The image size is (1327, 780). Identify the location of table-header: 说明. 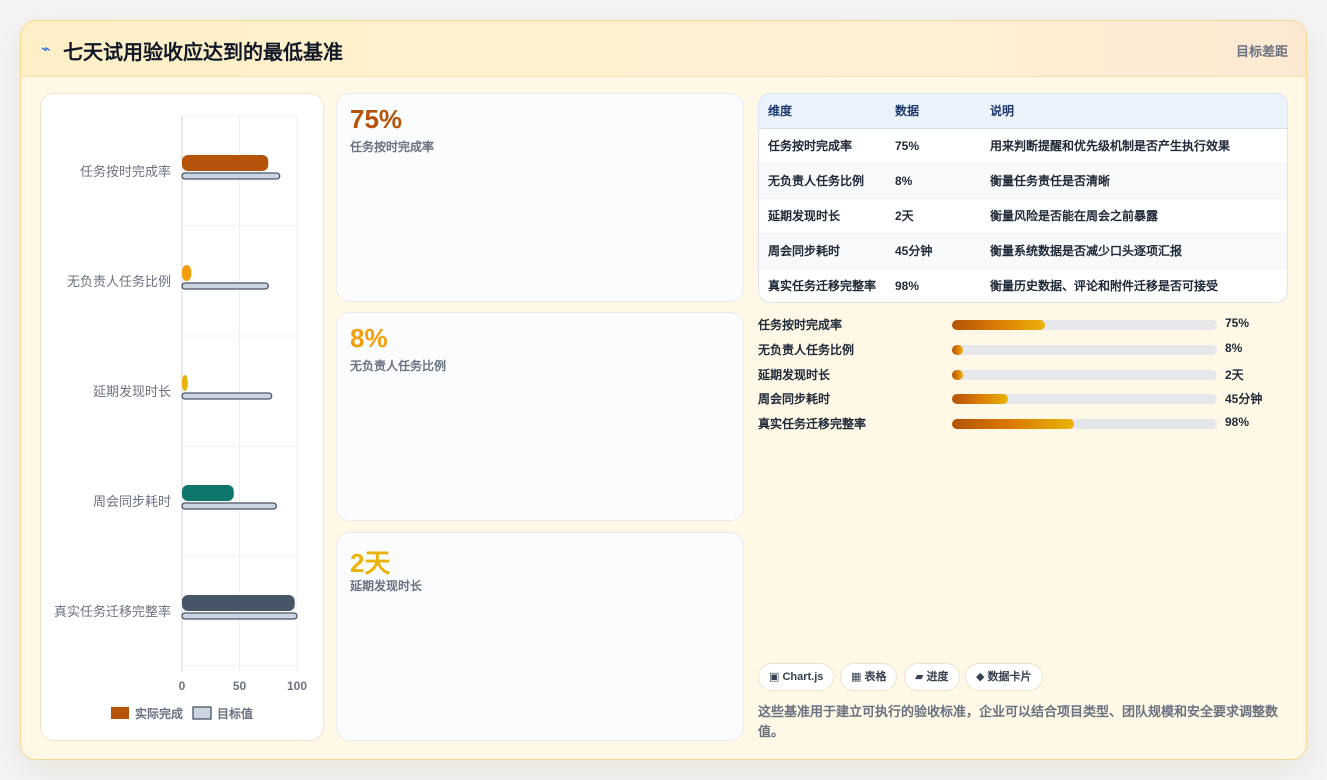
(1134, 111).